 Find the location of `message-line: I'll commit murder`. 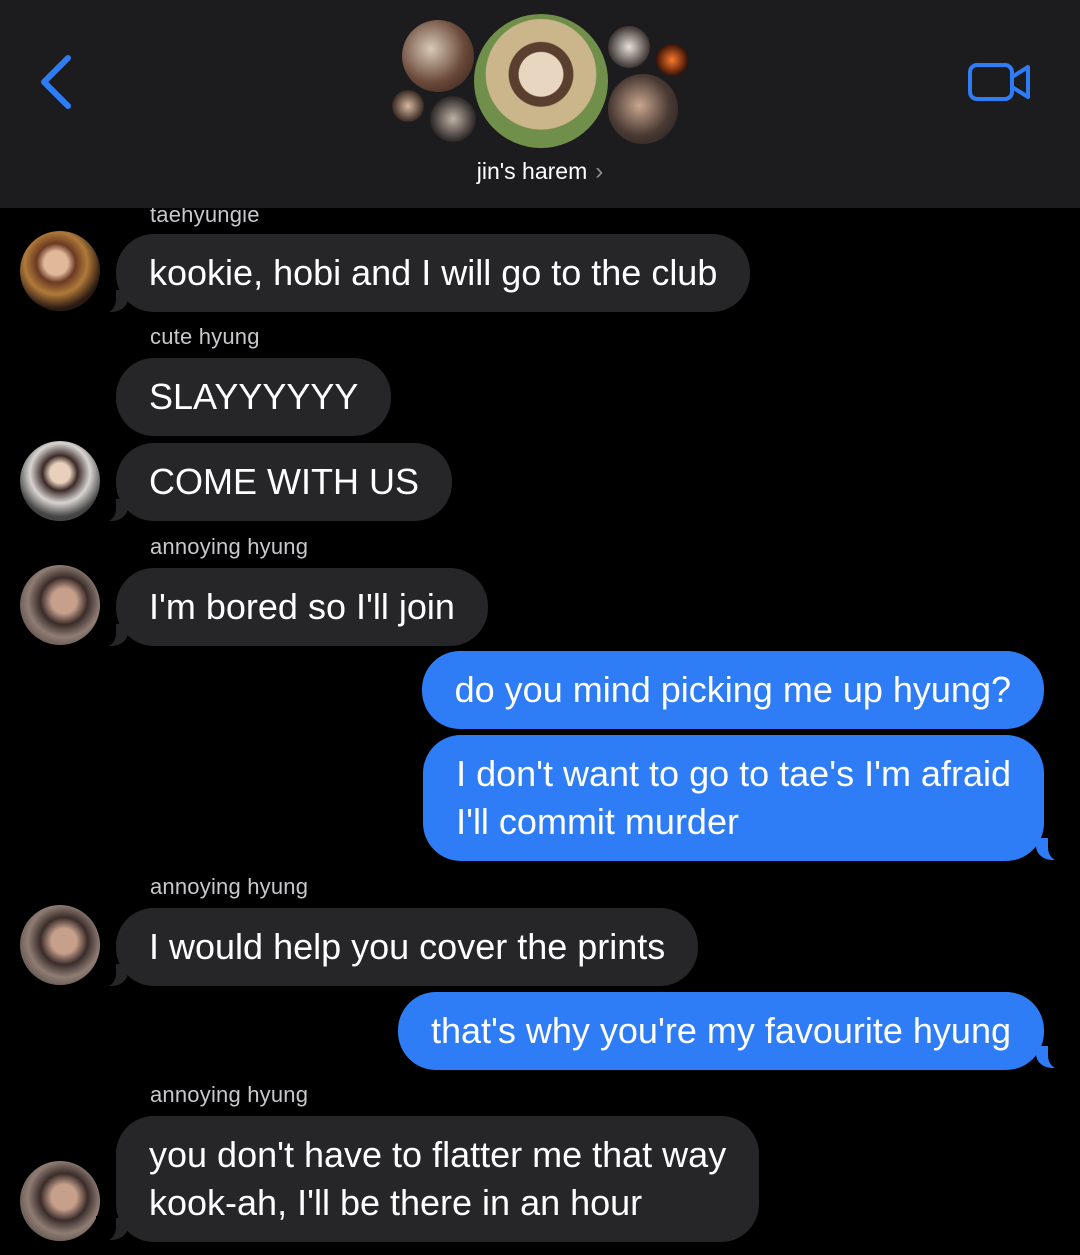

message-line: I'll commit murder is located at coordinates (597, 821).